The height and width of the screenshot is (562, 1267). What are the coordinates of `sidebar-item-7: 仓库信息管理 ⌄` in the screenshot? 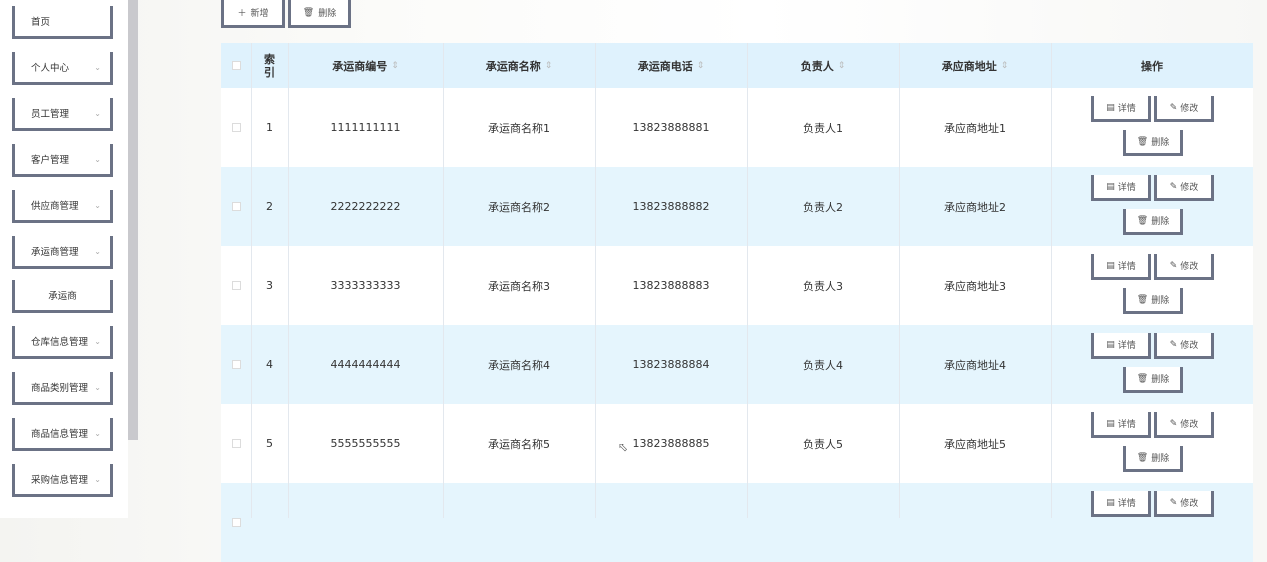 It's located at (62, 342).